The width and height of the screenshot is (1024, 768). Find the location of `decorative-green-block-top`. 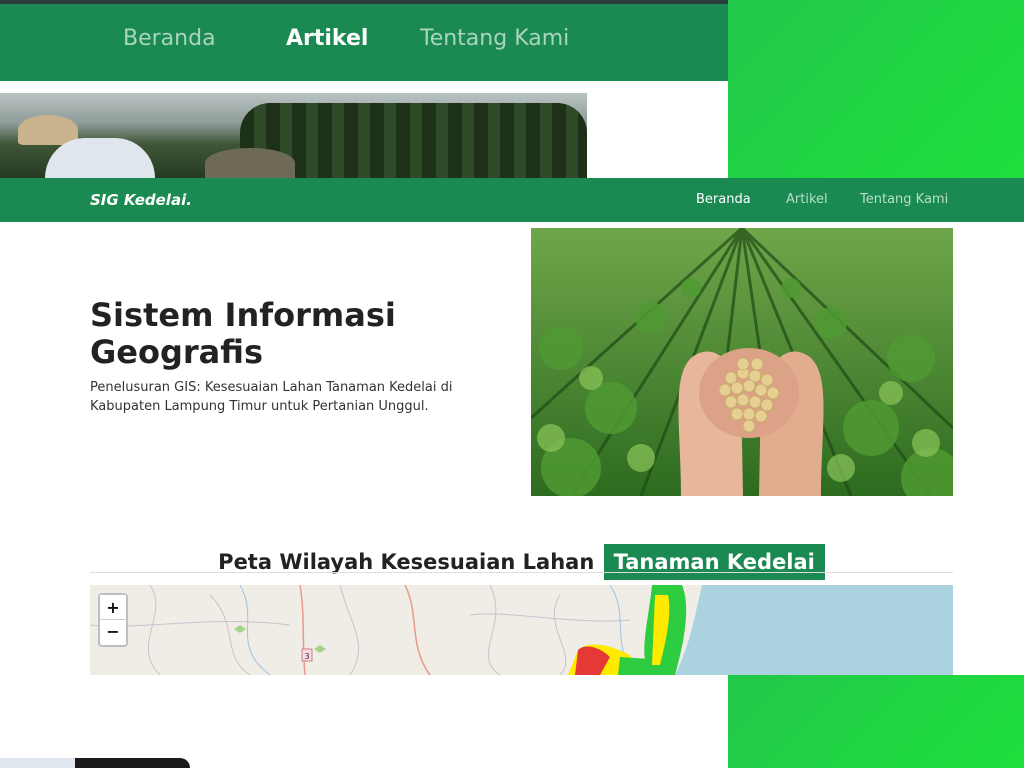

decorative-green-block-top is located at coordinates (876, 89).